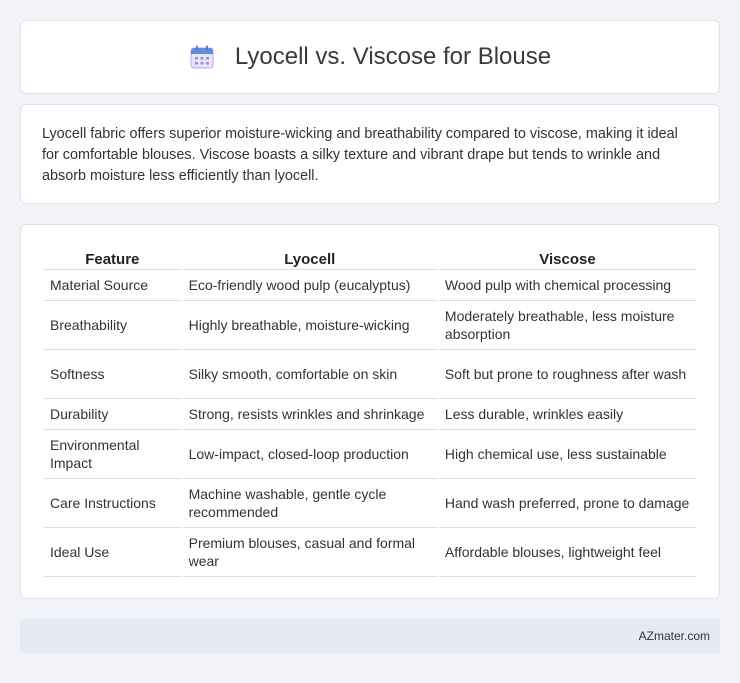  What do you see at coordinates (309, 414) in the screenshot?
I see `lyocell-cell: Strong, resists wrinkles and shrinkage` at bounding box center [309, 414].